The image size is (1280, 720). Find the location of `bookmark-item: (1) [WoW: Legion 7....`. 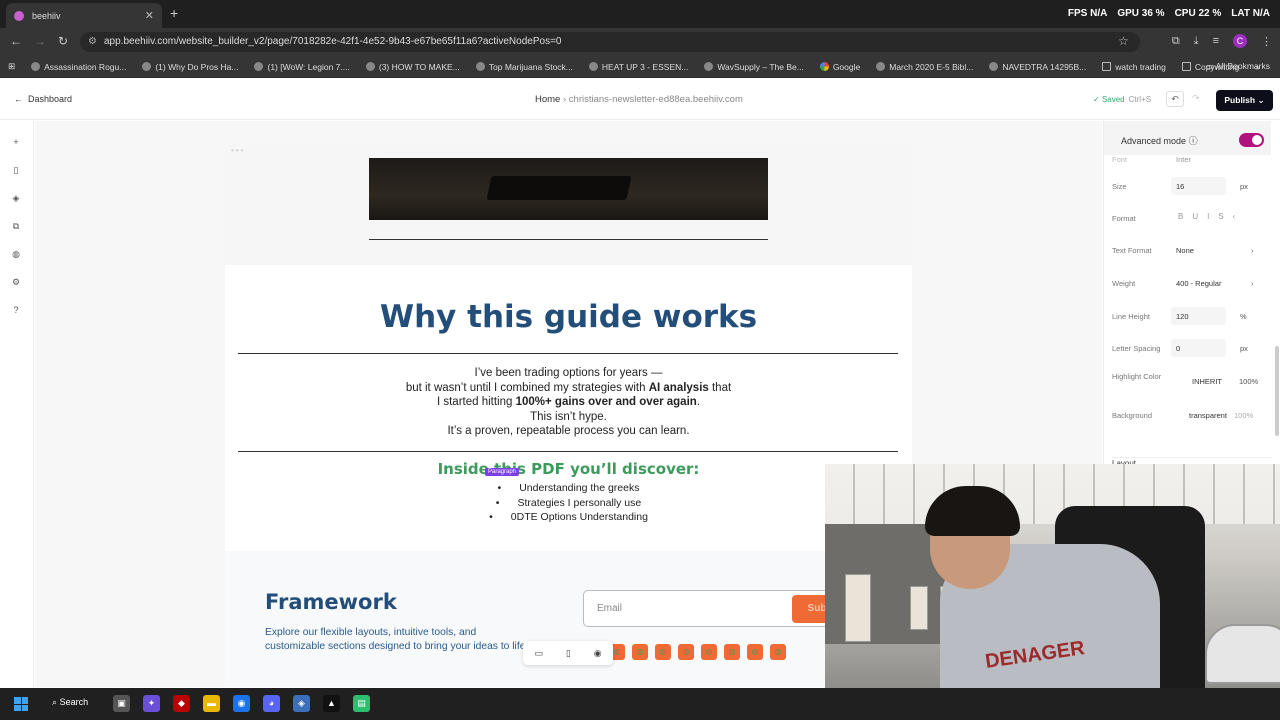

bookmark-item: (1) [WoW: Legion 7.... is located at coordinates (301, 67).